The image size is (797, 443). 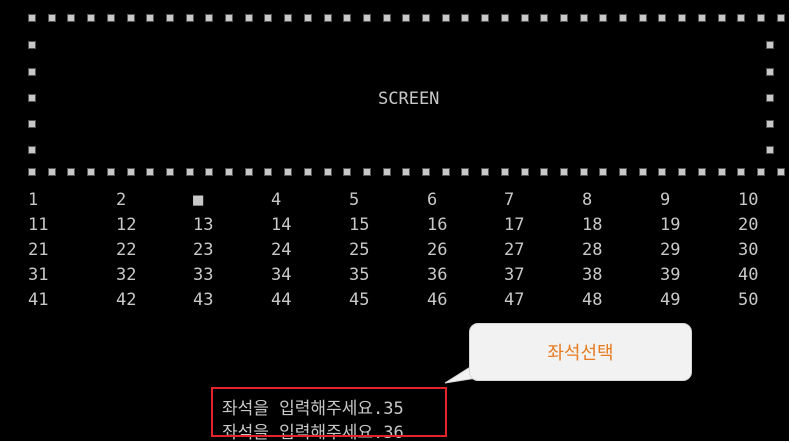 What do you see at coordinates (126, 300) in the screenshot?
I see `seat-number: 42` at bounding box center [126, 300].